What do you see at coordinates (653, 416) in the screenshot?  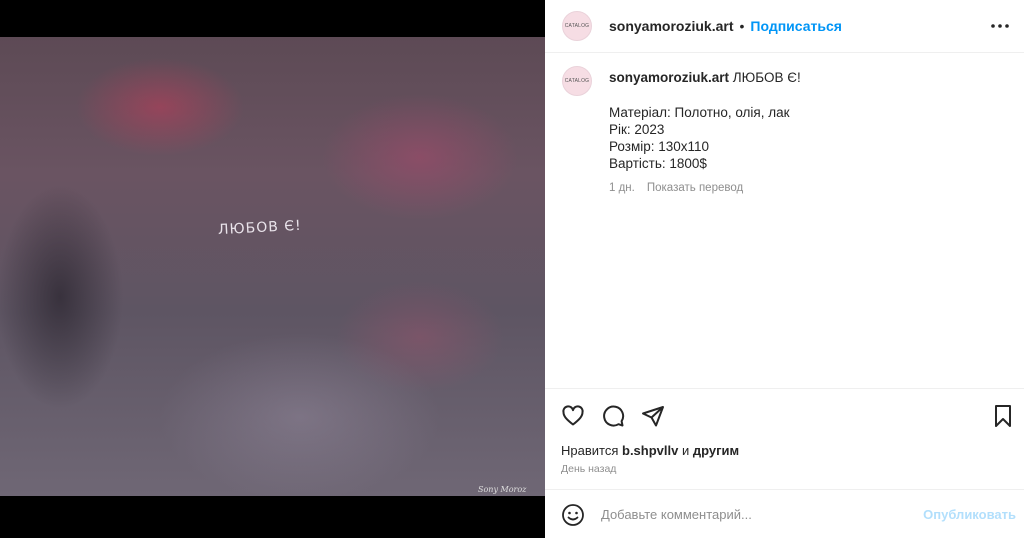 I see `share-icon` at bounding box center [653, 416].